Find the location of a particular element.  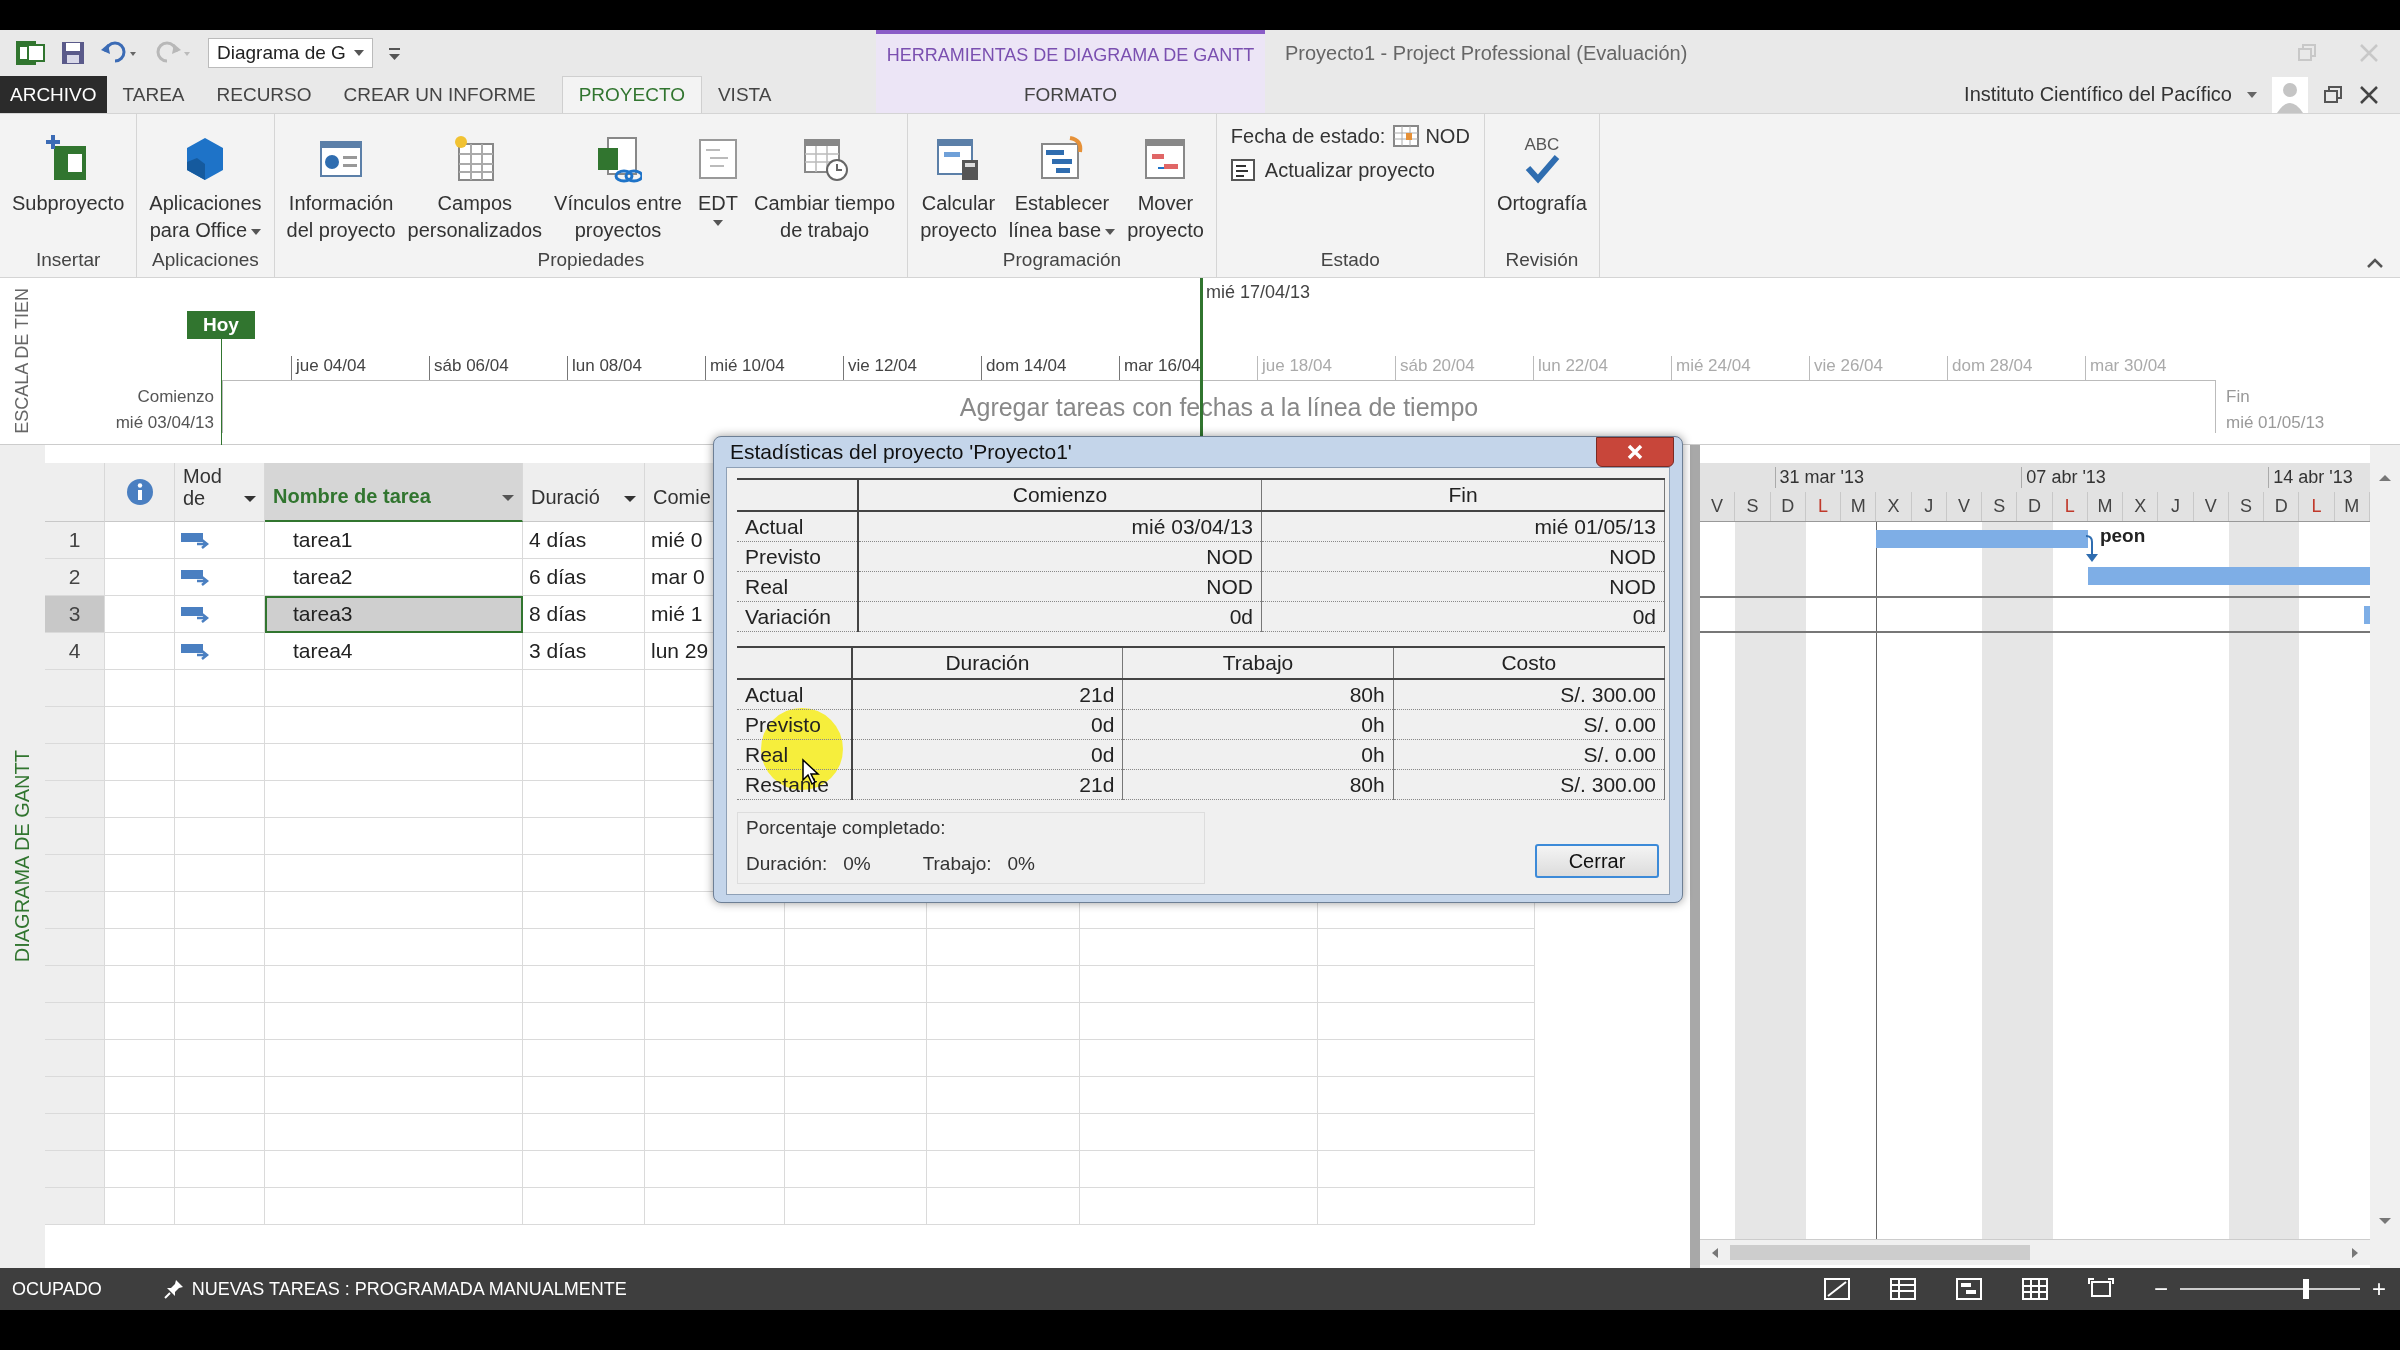

day-label: V is located at coordinates (1964, 506).